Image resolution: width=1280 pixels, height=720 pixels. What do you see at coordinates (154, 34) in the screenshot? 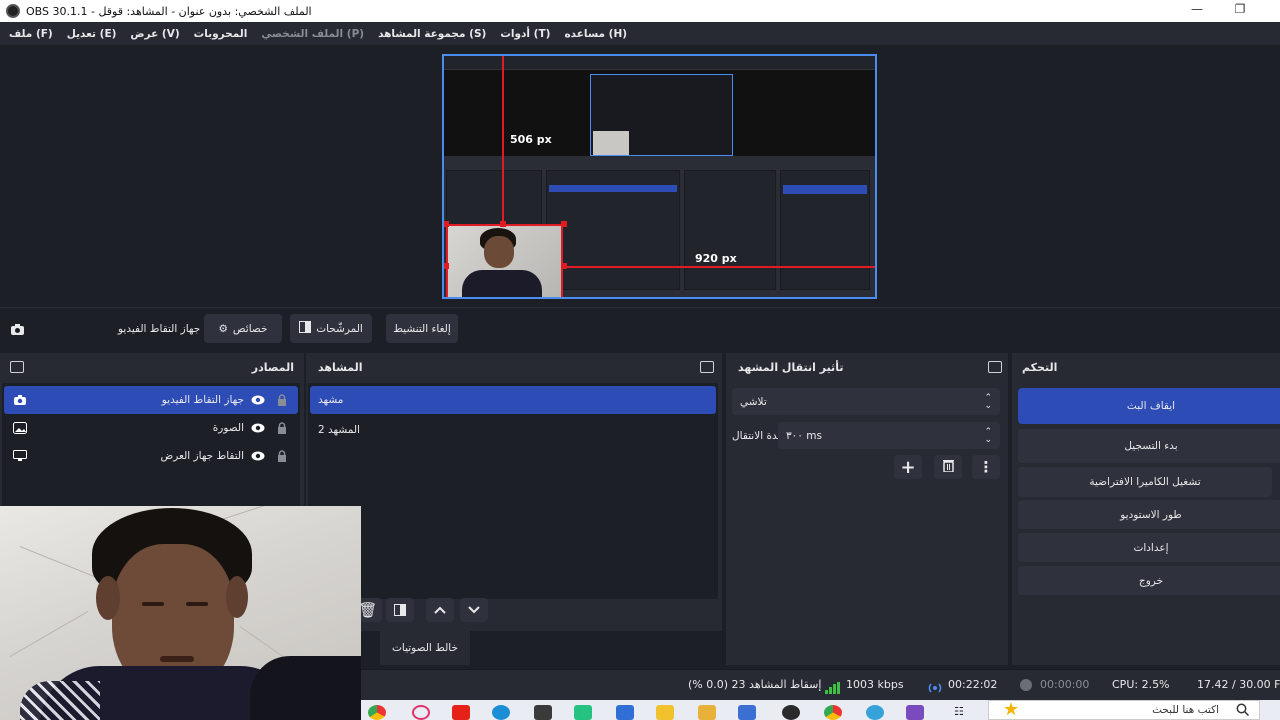
I see `menu-view: عرض (V)` at bounding box center [154, 34].